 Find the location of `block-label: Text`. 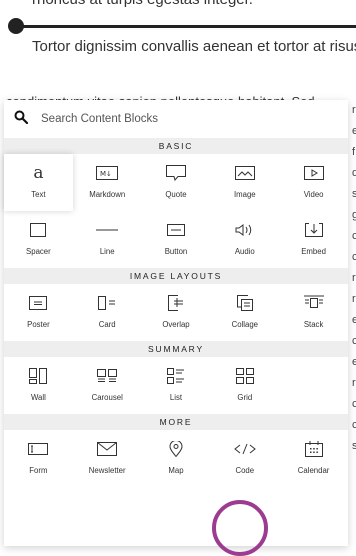

block-label: Text is located at coordinates (38, 194).